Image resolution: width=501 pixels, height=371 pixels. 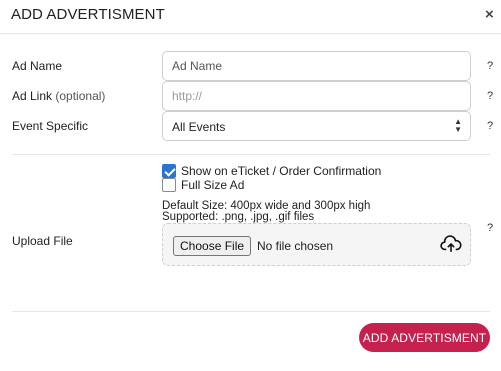 What do you see at coordinates (490, 96) in the screenshot?
I see `ad-link-help-icon: ?` at bounding box center [490, 96].